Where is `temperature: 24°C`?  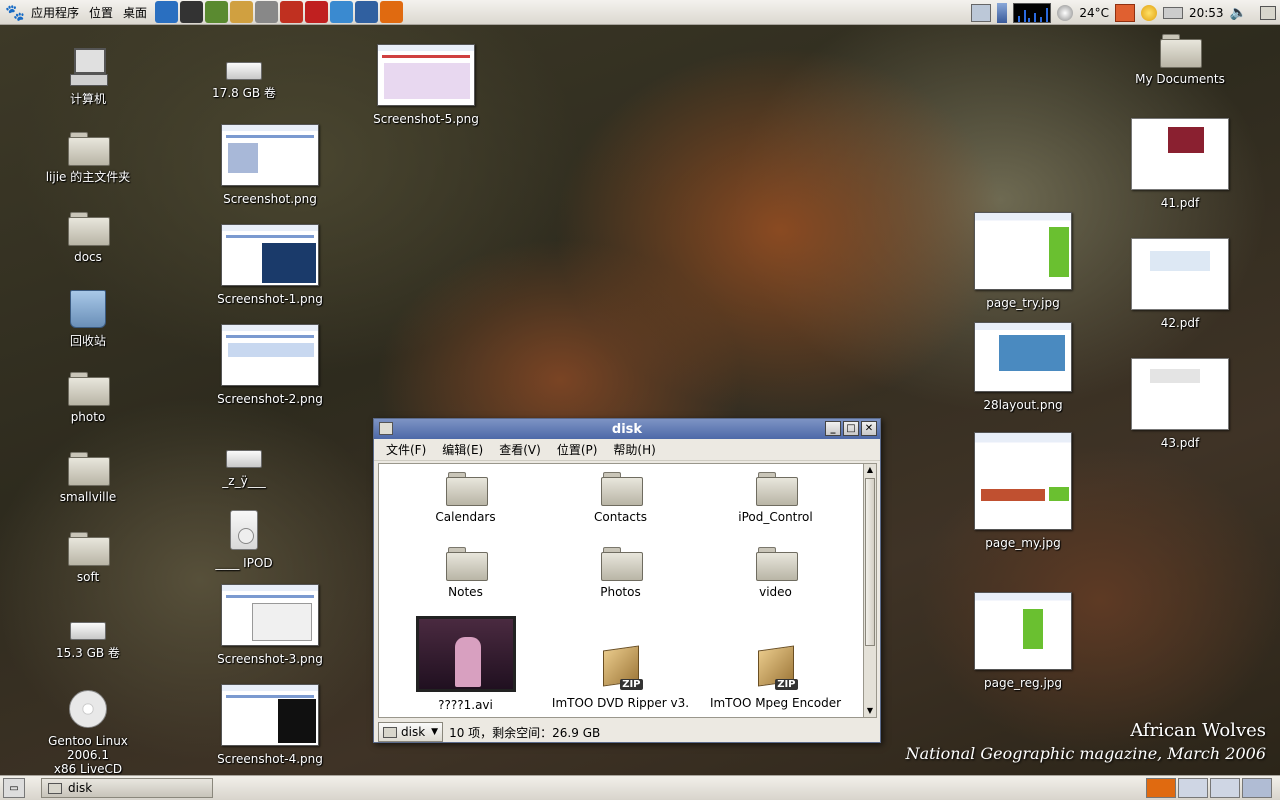 temperature: 24°C is located at coordinates (1094, 13).